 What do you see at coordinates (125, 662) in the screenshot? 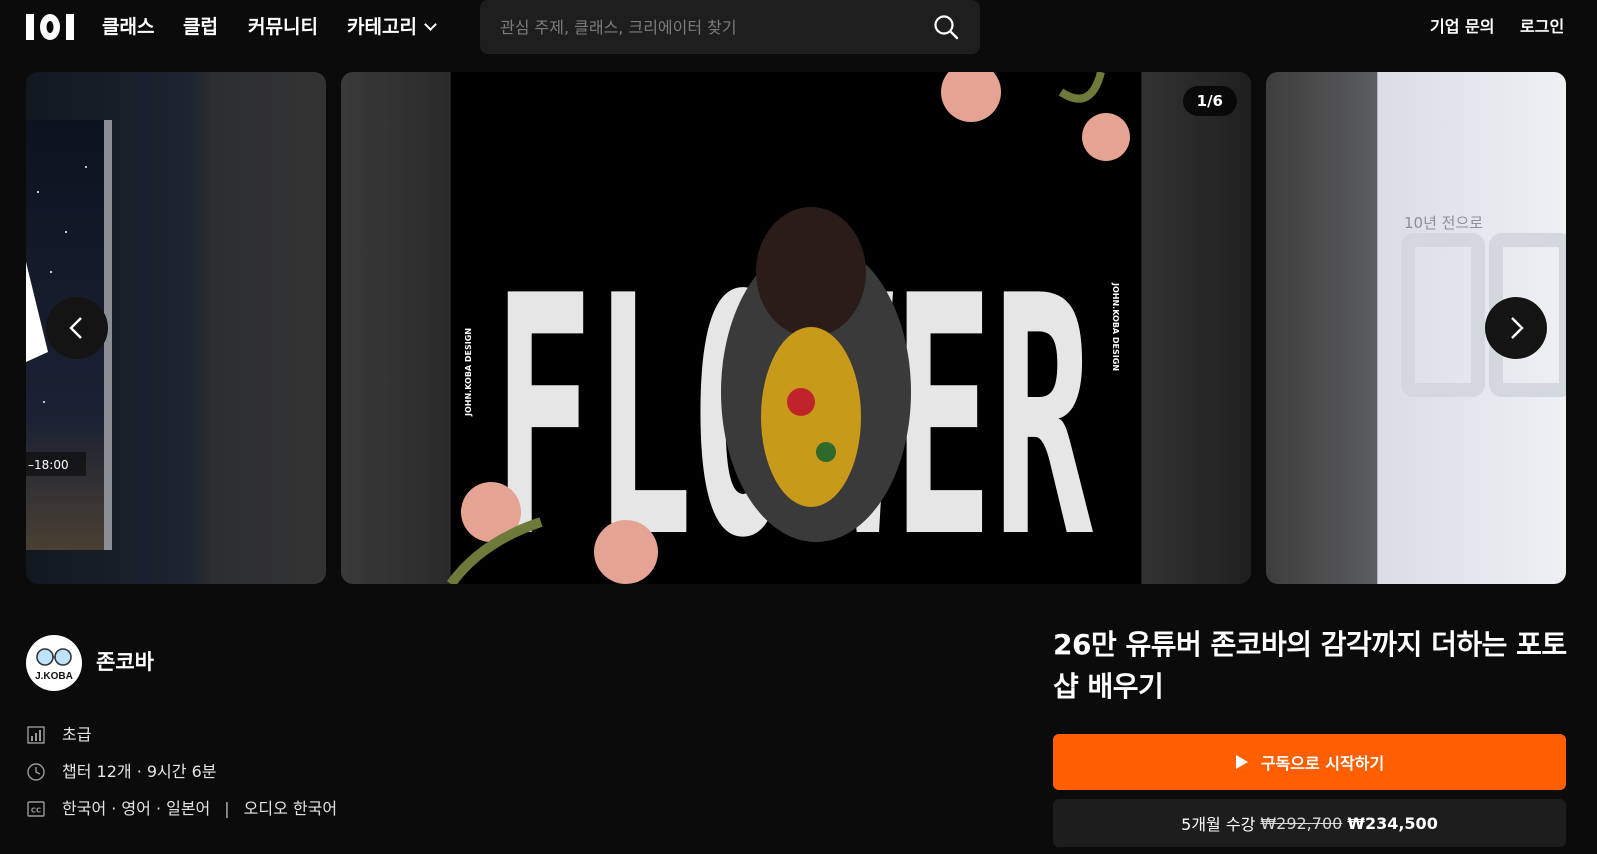
I see `creator-name: 존코바` at bounding box center [125, 662].